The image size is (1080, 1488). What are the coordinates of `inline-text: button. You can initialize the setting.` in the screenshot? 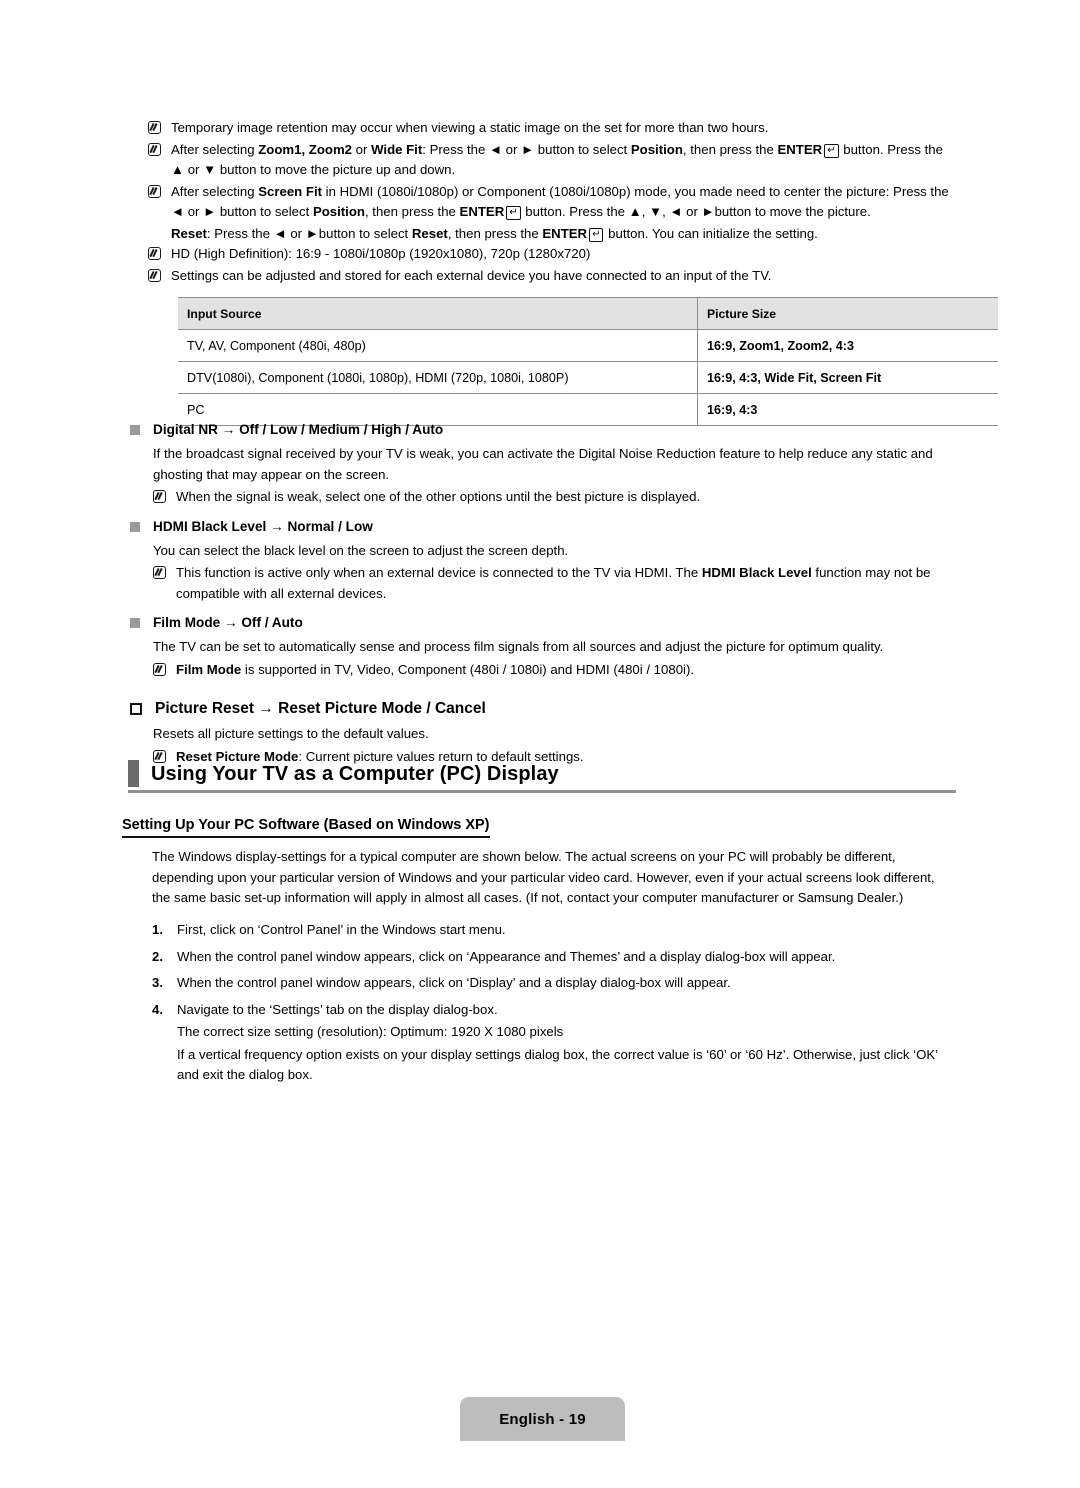 It's located at (711, 233).